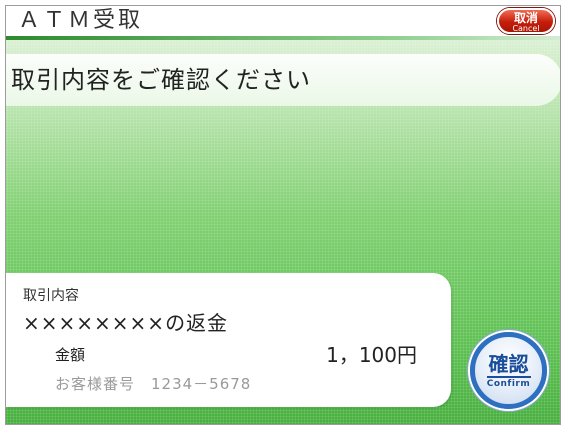 This screenshot has height=431, width=567. I want to click on detail-heading: 取引内容, so click(51, 296).